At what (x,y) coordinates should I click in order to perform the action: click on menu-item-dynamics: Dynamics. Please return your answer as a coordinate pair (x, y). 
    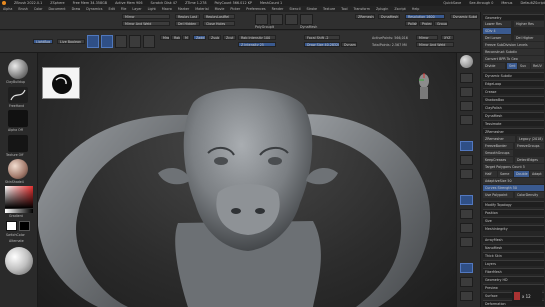
    Looking at the image, I should click on (94, 9).